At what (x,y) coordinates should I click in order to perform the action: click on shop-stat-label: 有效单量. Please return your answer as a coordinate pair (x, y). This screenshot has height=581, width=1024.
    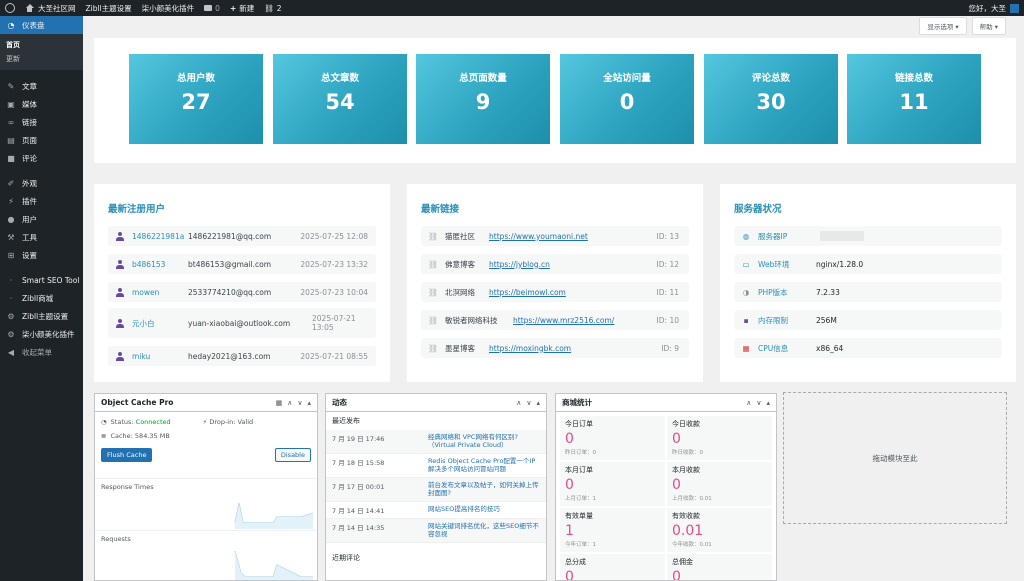
    Looking at the image, I should click on (579, 516).